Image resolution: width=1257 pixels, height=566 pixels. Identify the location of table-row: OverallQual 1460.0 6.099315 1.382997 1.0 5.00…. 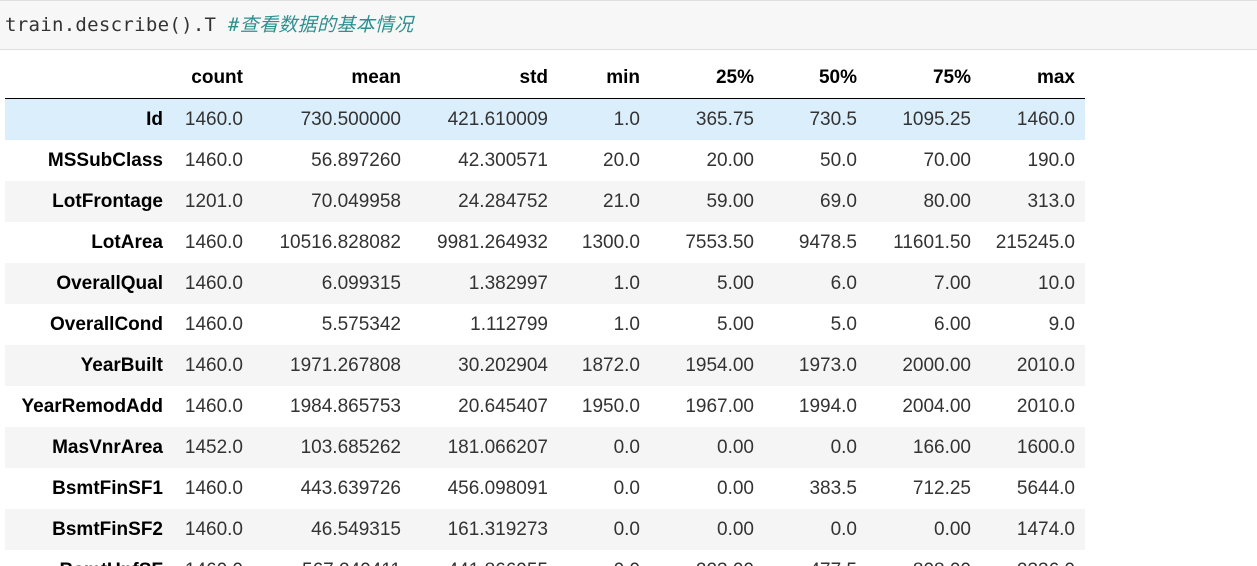
(545, 283).